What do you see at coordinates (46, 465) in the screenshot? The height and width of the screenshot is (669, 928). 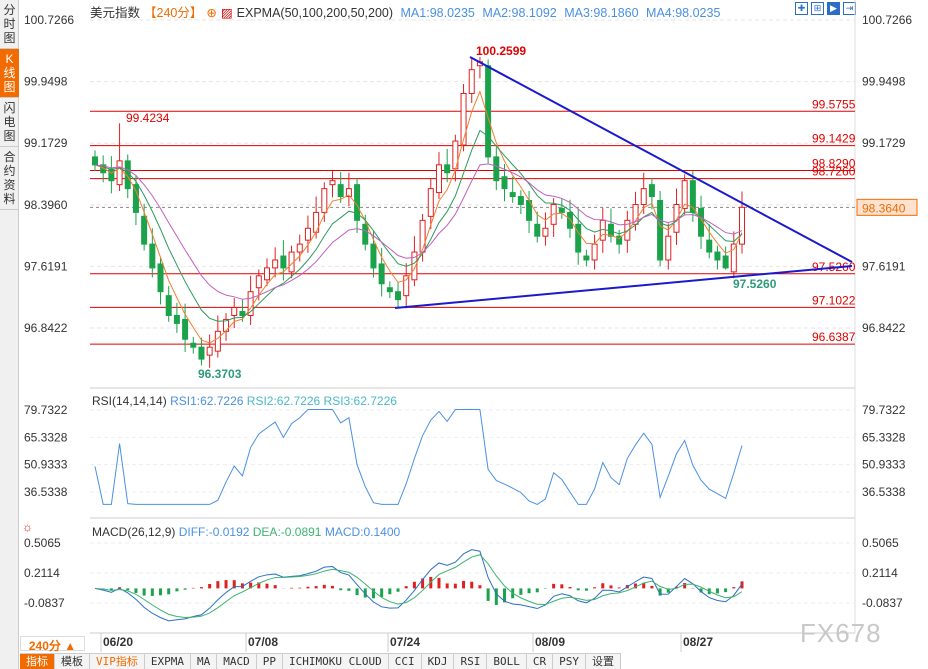 I see `rsi-tick-left: 50.9333` at bounding box center [46, 465].